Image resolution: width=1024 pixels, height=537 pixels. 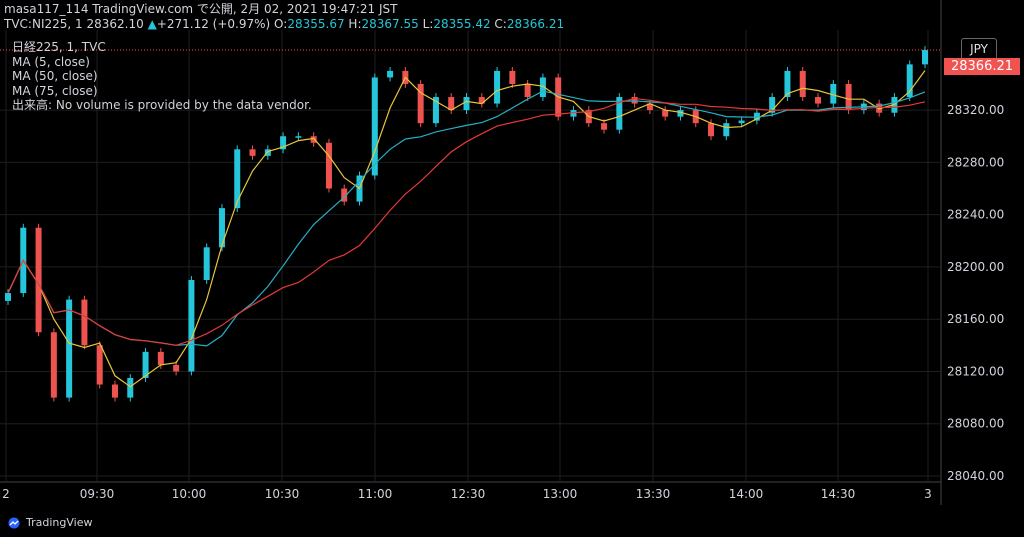 I want to click on x-tick-label: 10:30, so click(x=282, y=494).